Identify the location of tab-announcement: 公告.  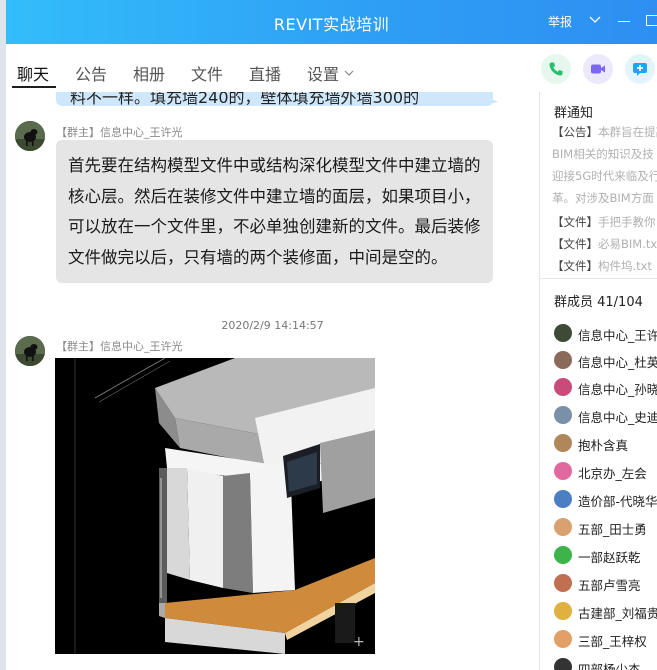
(91, 73).